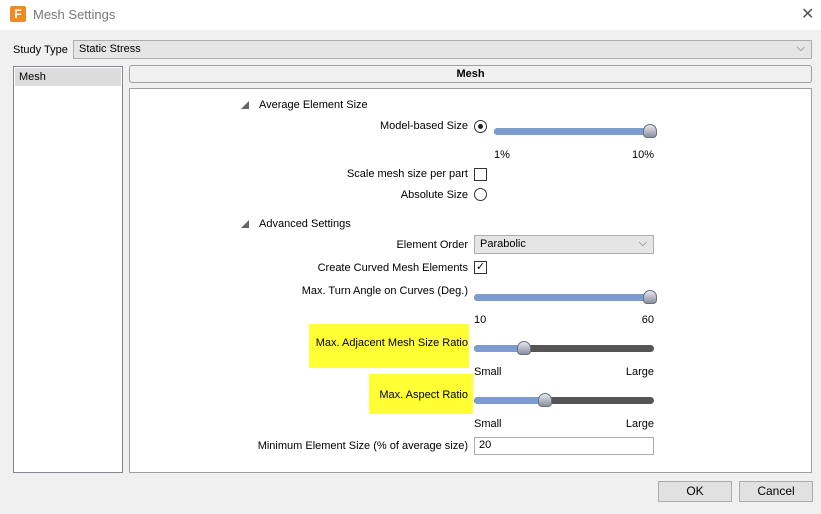 This screenshot has height=514, width=821. Describe the element at coordinates (392, 268) in the screenshot. I see `curved-elements-label: Create Curved Mesh Elements` at that location.